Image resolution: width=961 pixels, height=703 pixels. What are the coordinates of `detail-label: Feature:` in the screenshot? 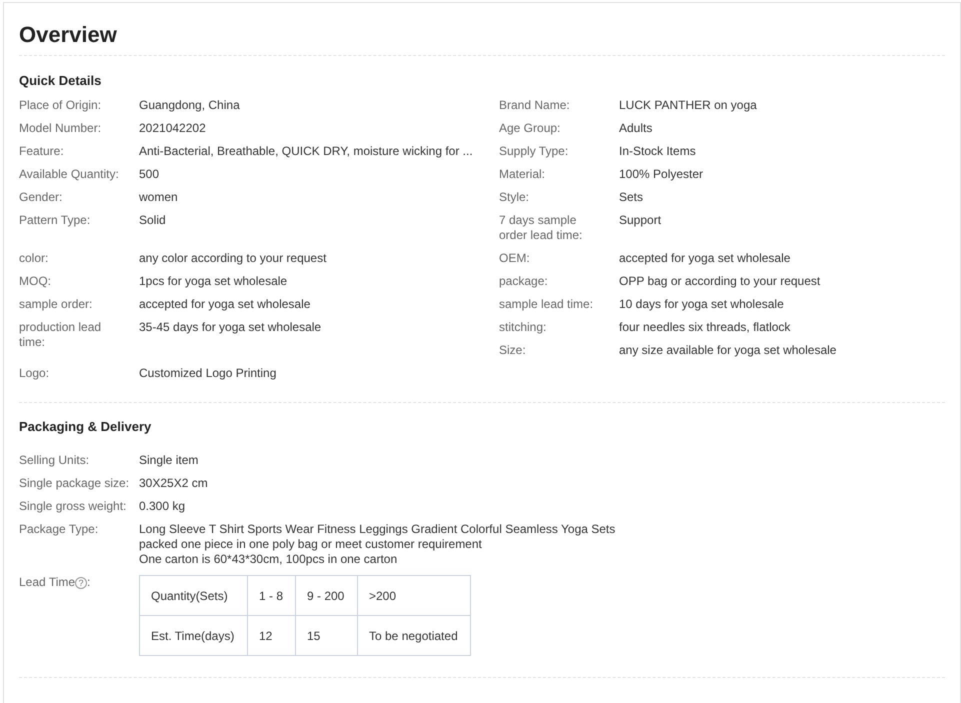 It's located at (42, 151).